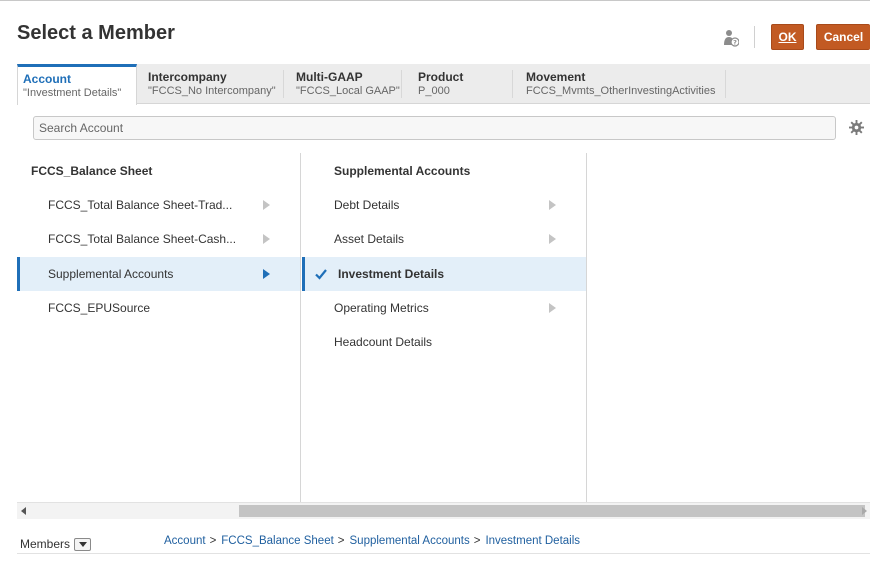 The width and height of the screenshot is (870, 588). I want to click on member-label: Asset Details, so click(369, 239).